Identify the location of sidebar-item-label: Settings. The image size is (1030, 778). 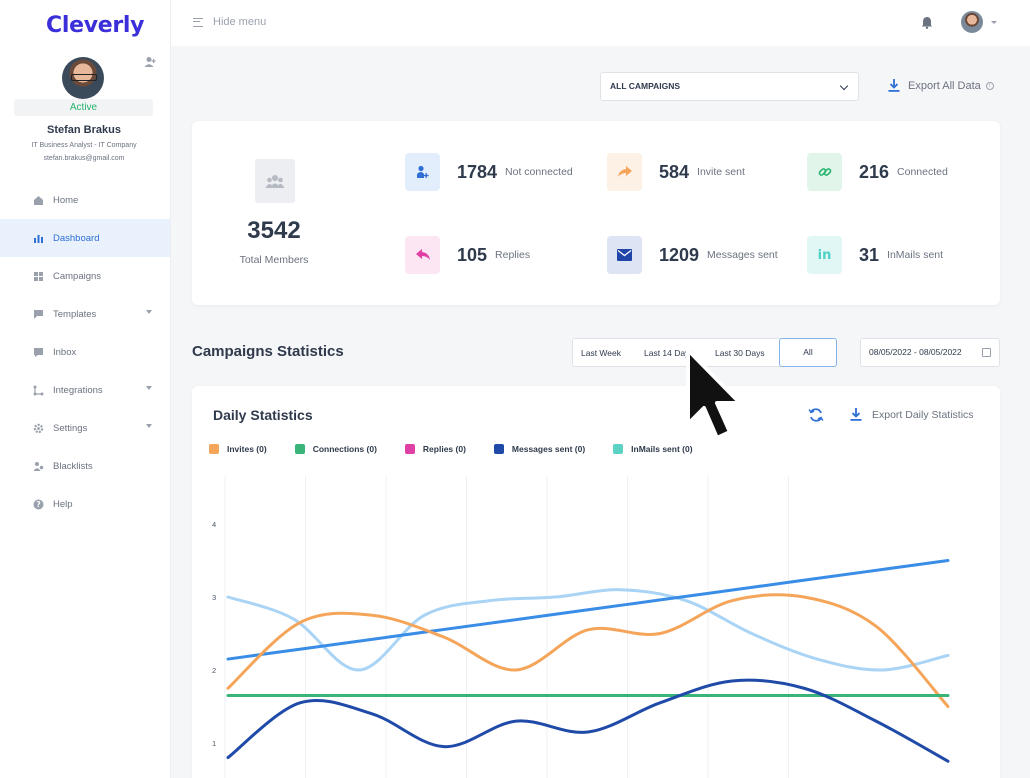
(70, 428).